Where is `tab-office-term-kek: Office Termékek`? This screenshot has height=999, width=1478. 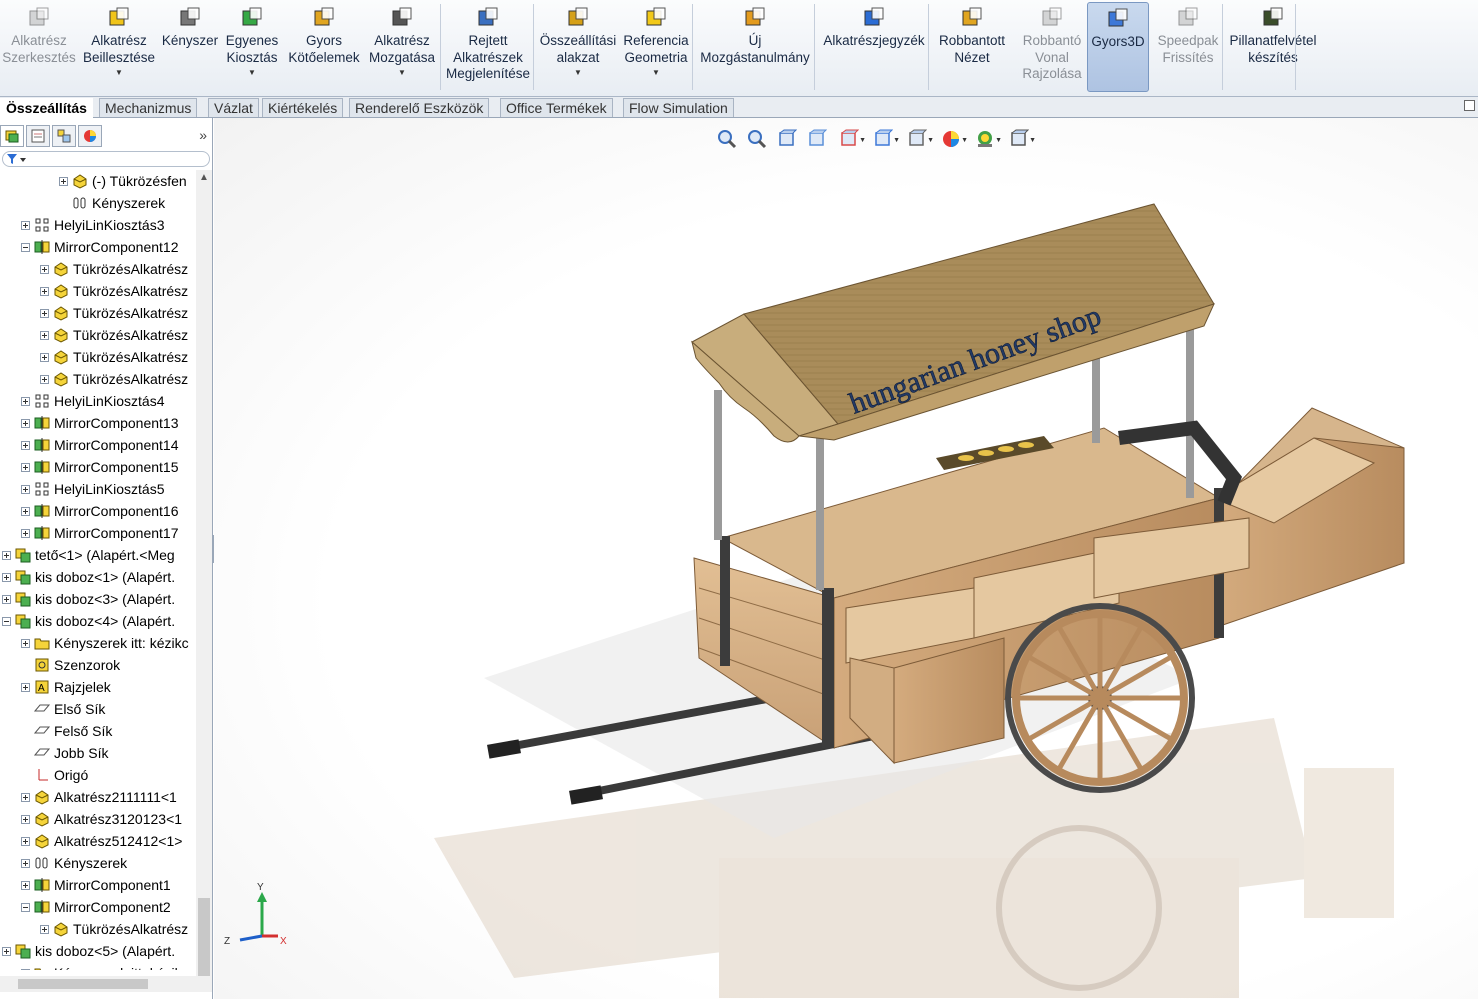 tab-office-term-kek: Office Termékek is located at coordinates (556, 107).